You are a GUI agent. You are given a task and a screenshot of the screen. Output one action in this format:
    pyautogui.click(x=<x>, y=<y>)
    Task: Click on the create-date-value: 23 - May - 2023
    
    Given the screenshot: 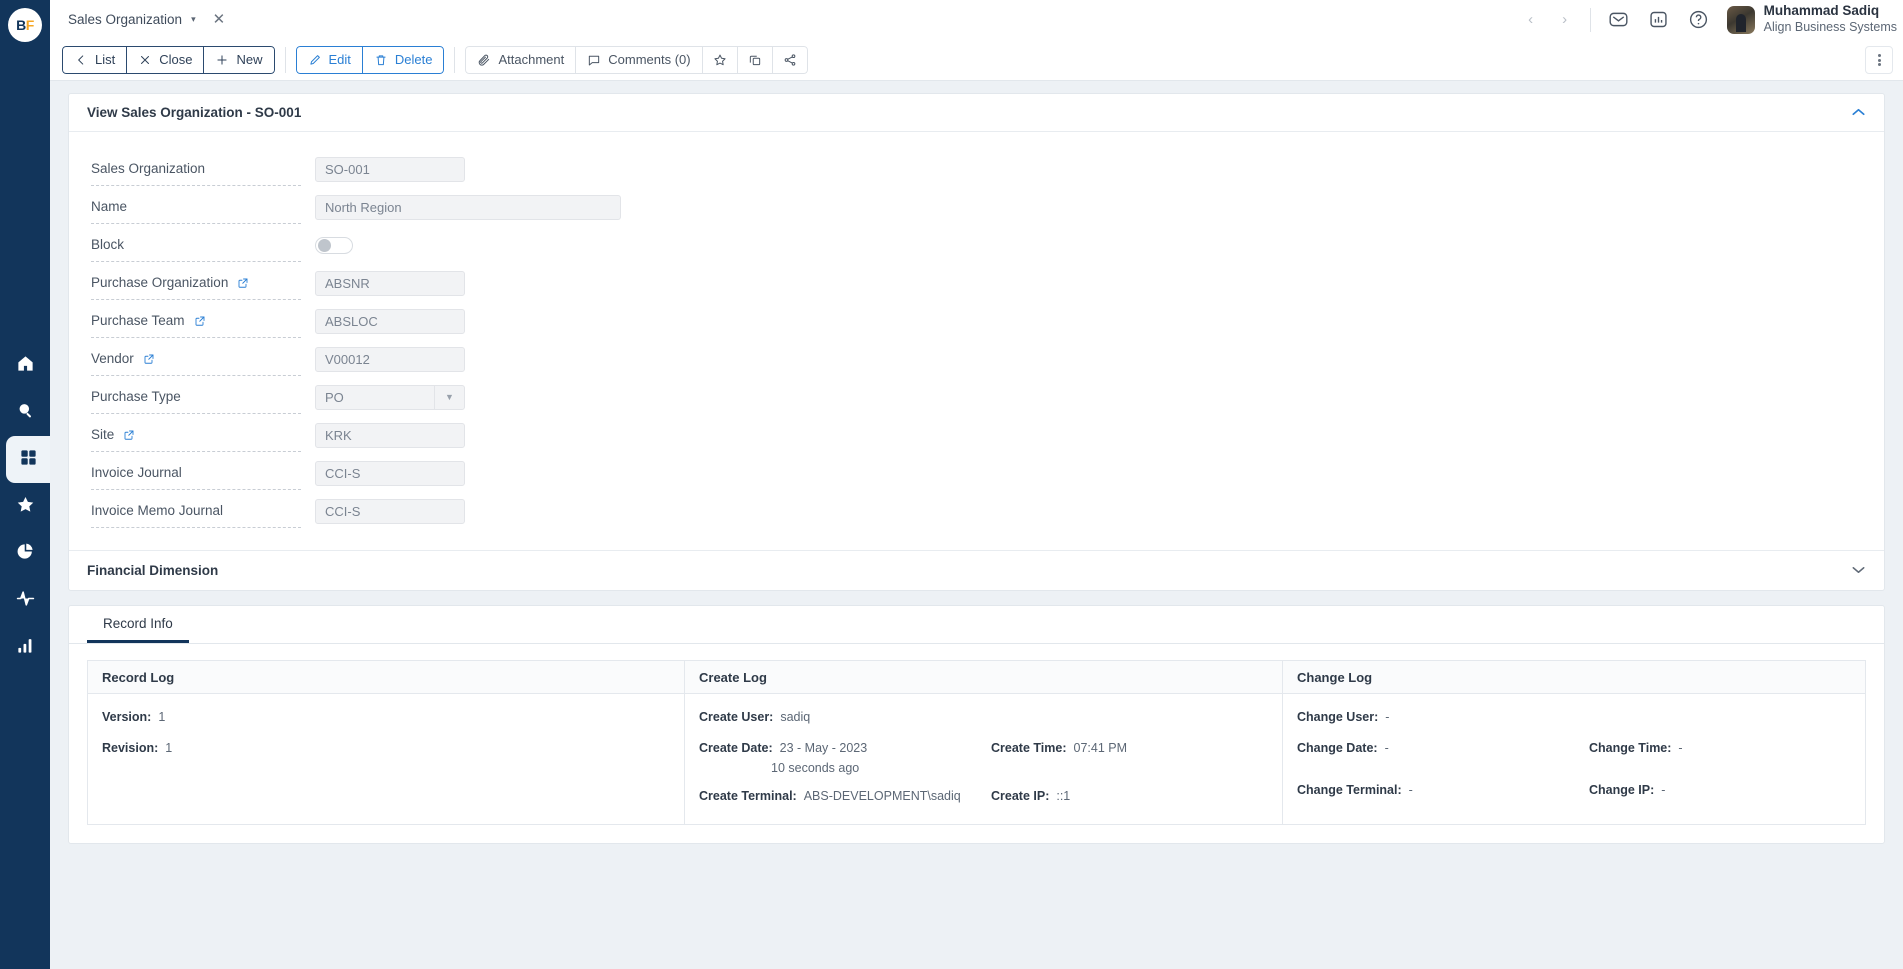 What is the action you would take?
    pyautogui.click(x=823, y=748)
    